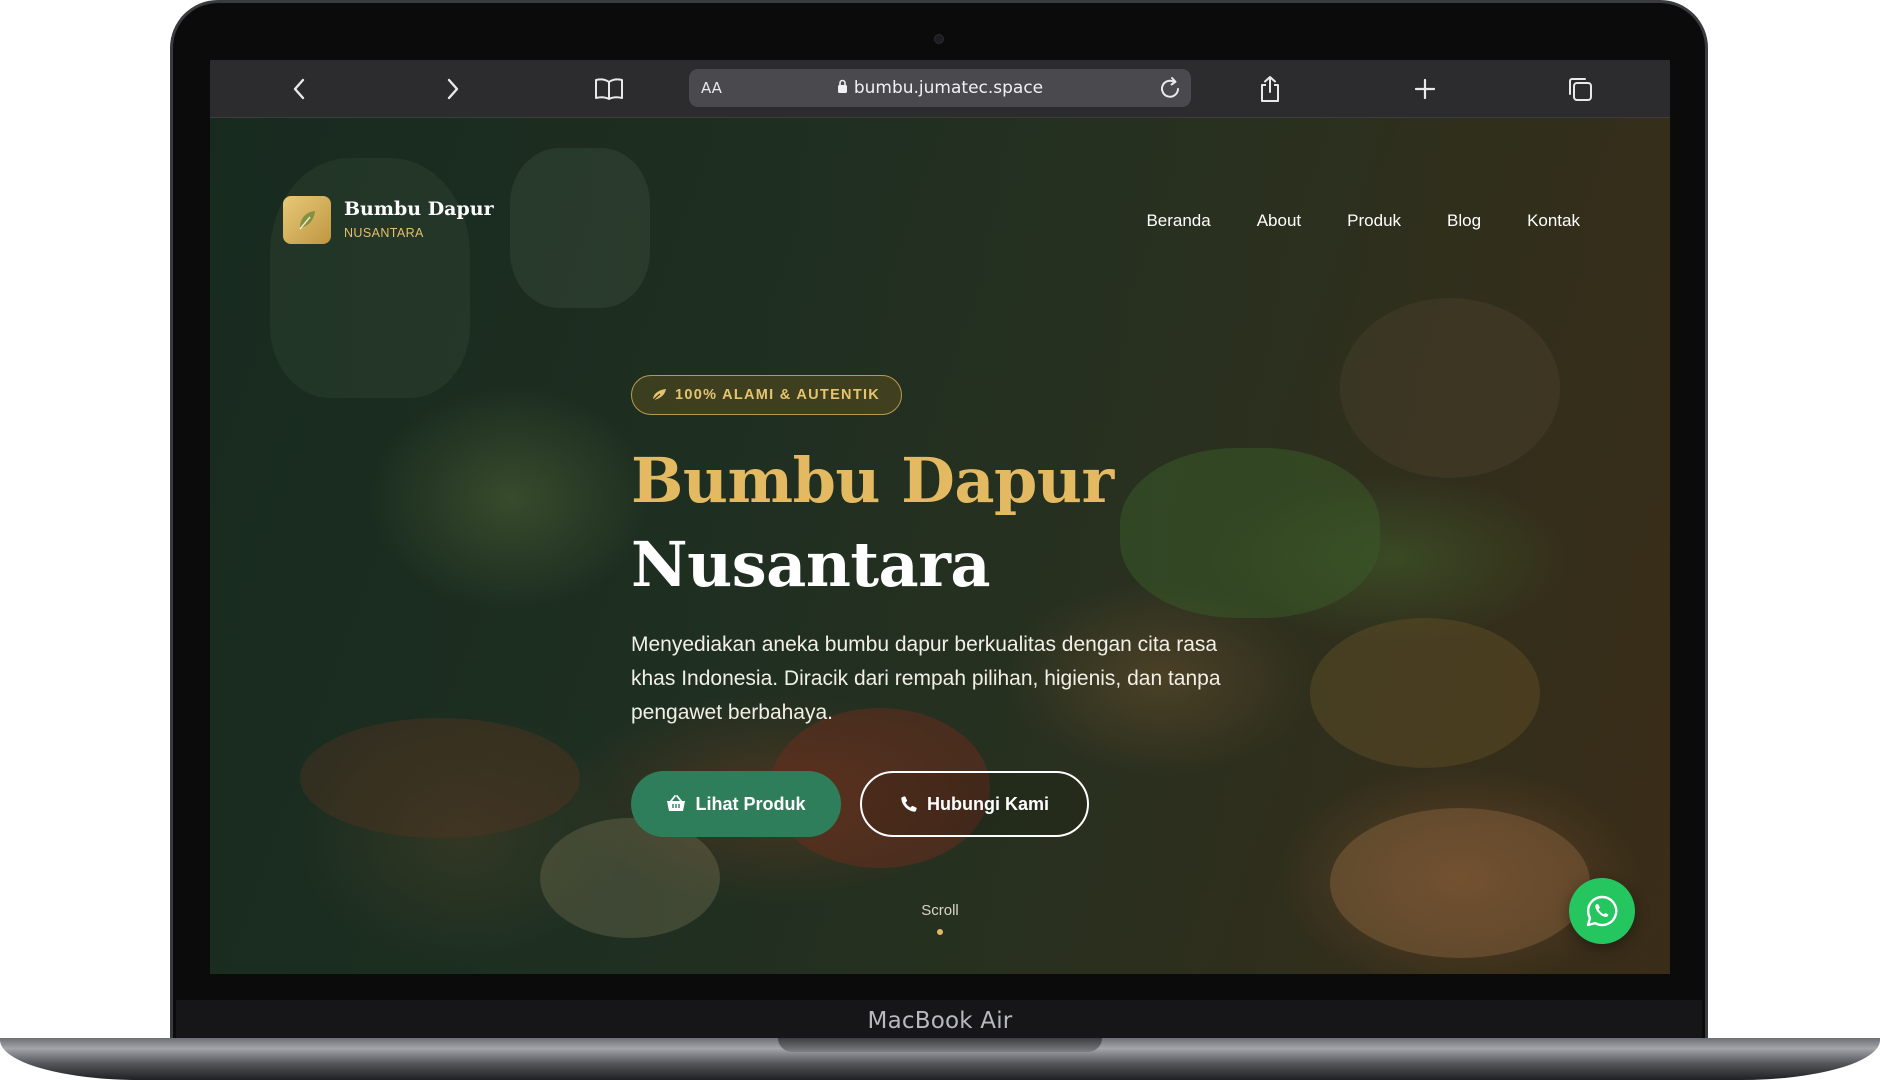 This screenshot has height=1080, width=1880. I want to click on view-products-button: Lihat Produk, so click(736, 804).